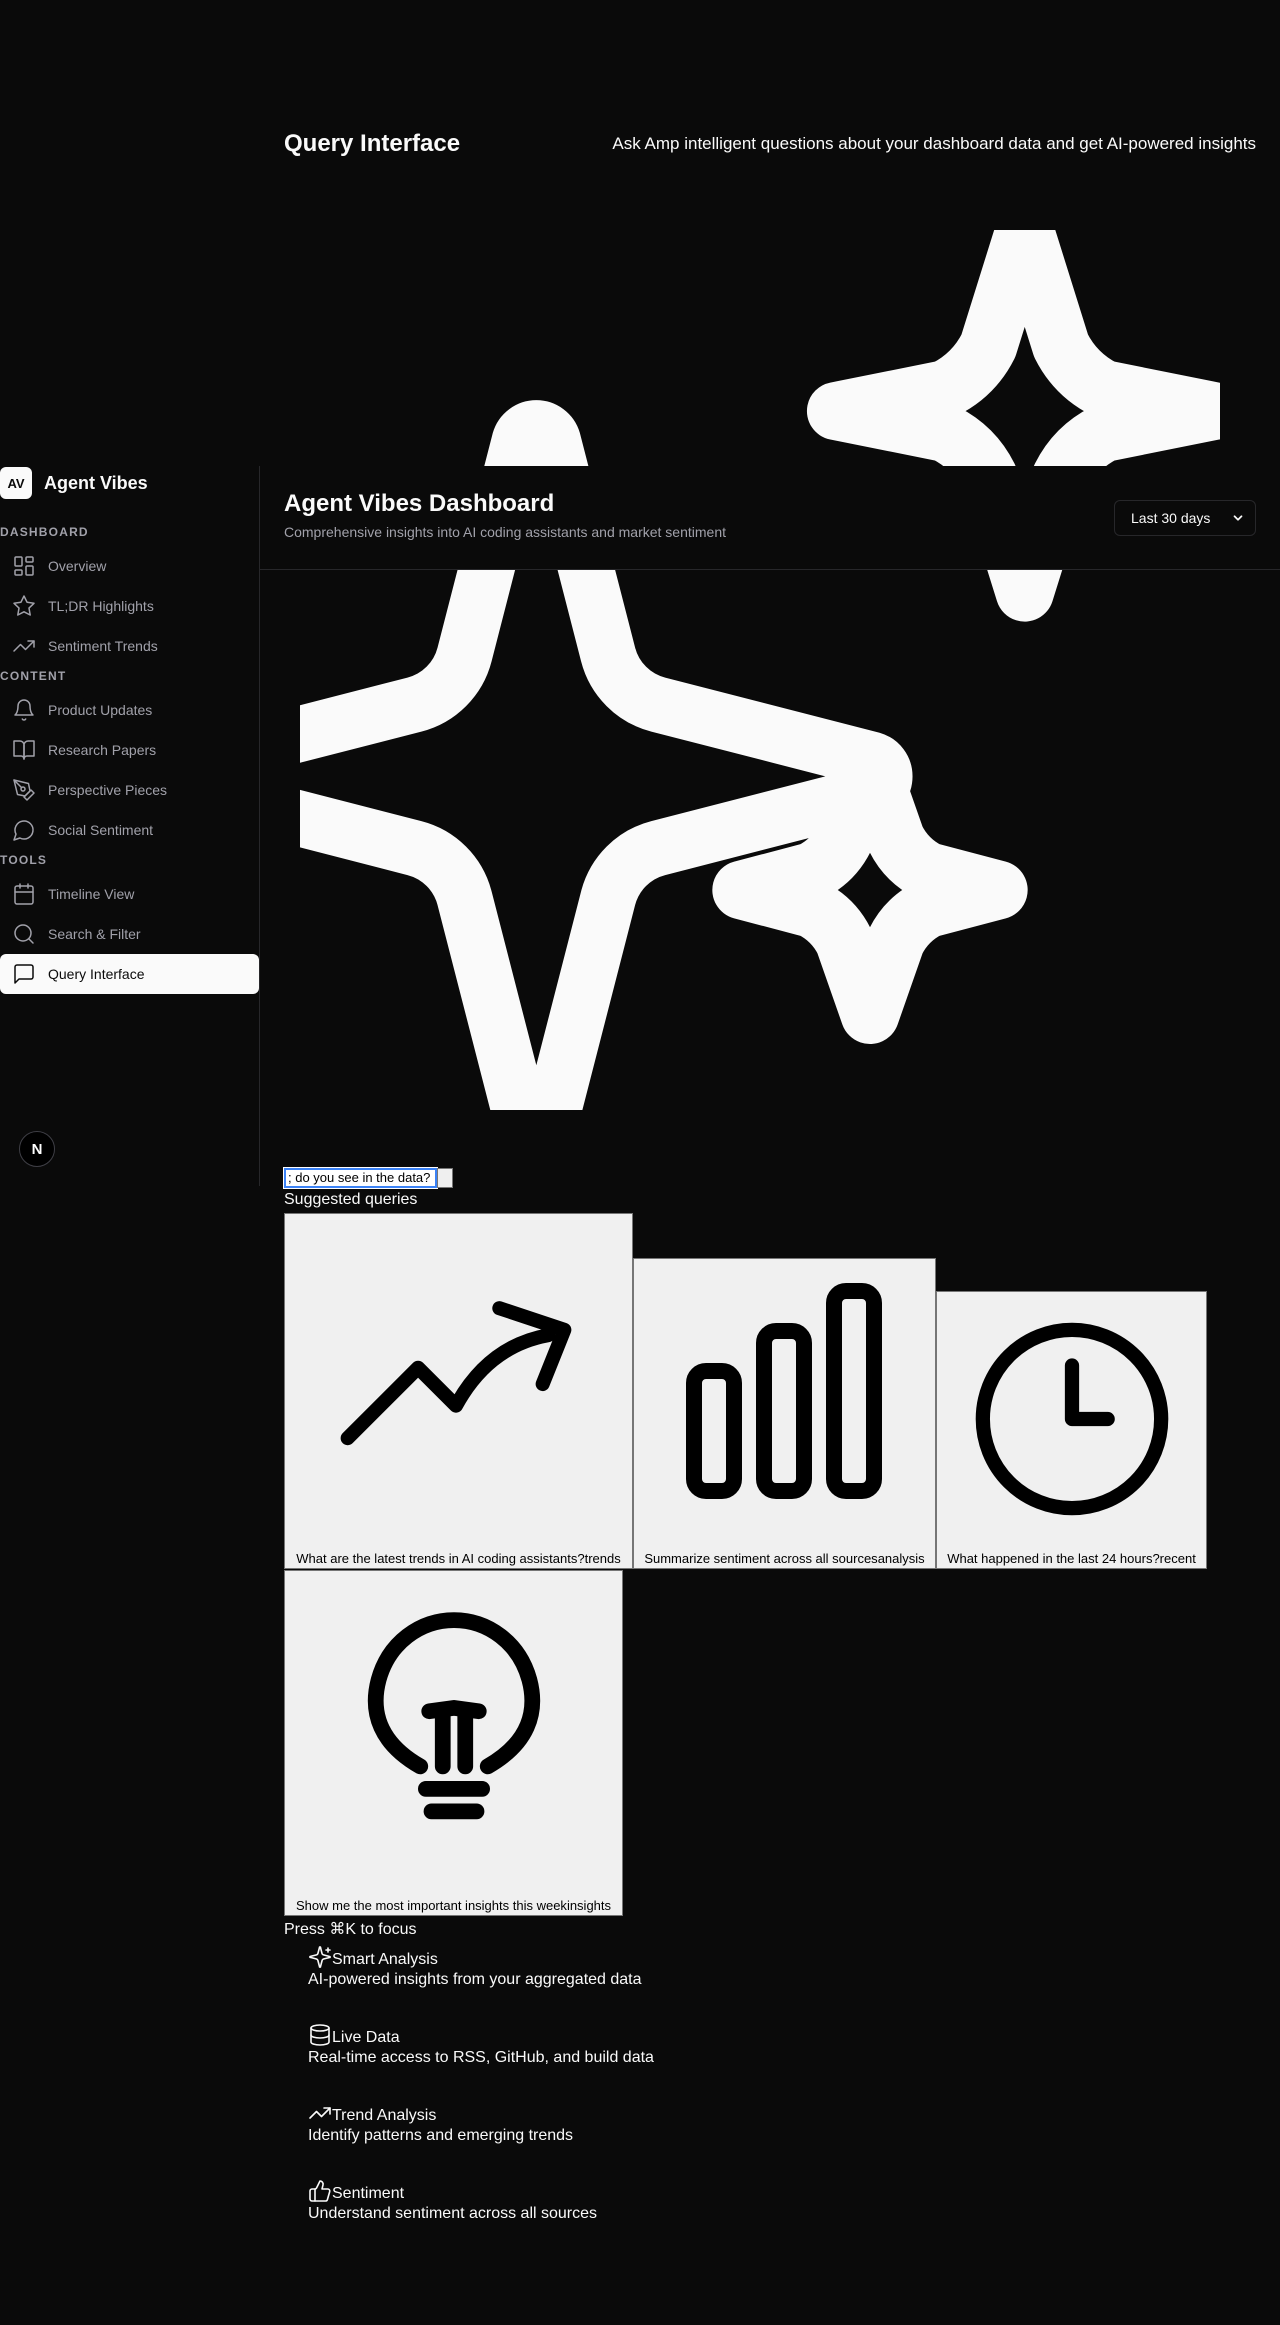 The width and height of the screenshot is (1280, 2325). I want to click on sidebar-item-label: Timeline View, so click(91, 894).